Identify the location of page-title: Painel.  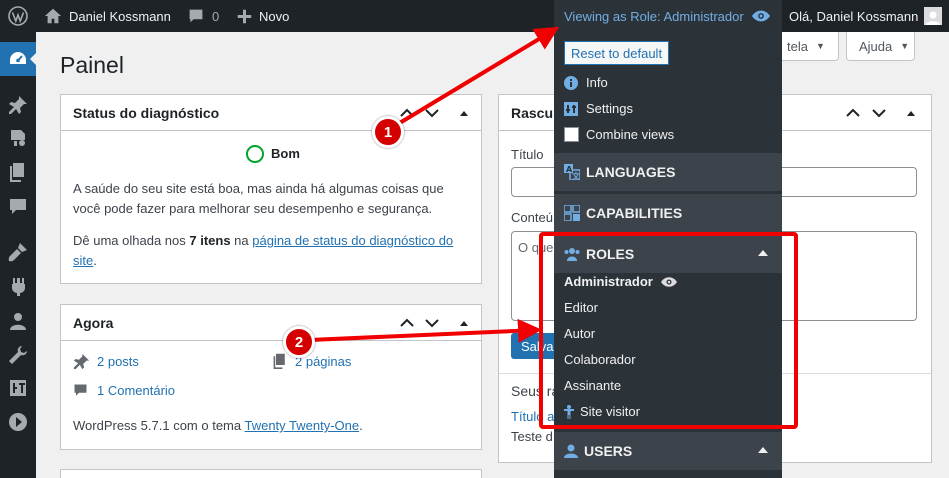
(92, 65).